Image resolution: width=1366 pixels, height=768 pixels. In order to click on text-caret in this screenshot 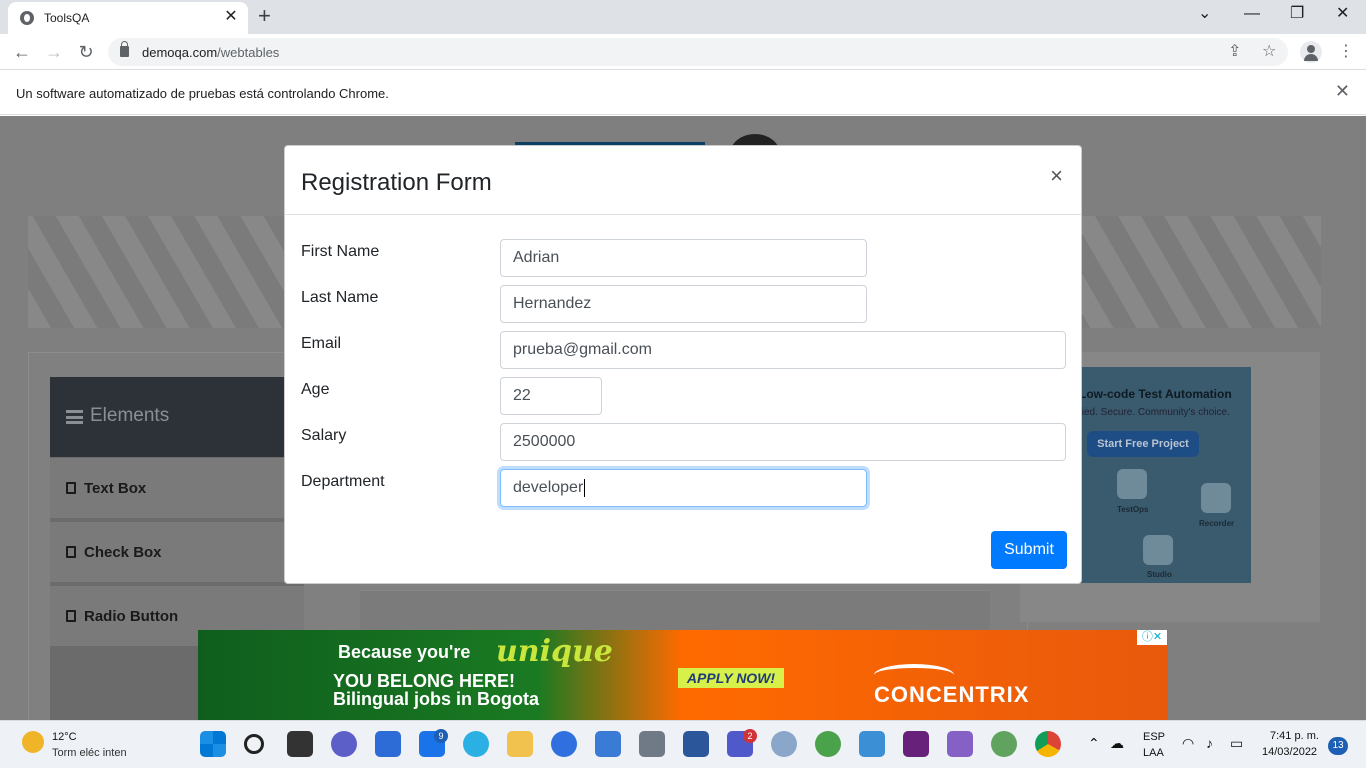, I will do `click(585, 487)`.